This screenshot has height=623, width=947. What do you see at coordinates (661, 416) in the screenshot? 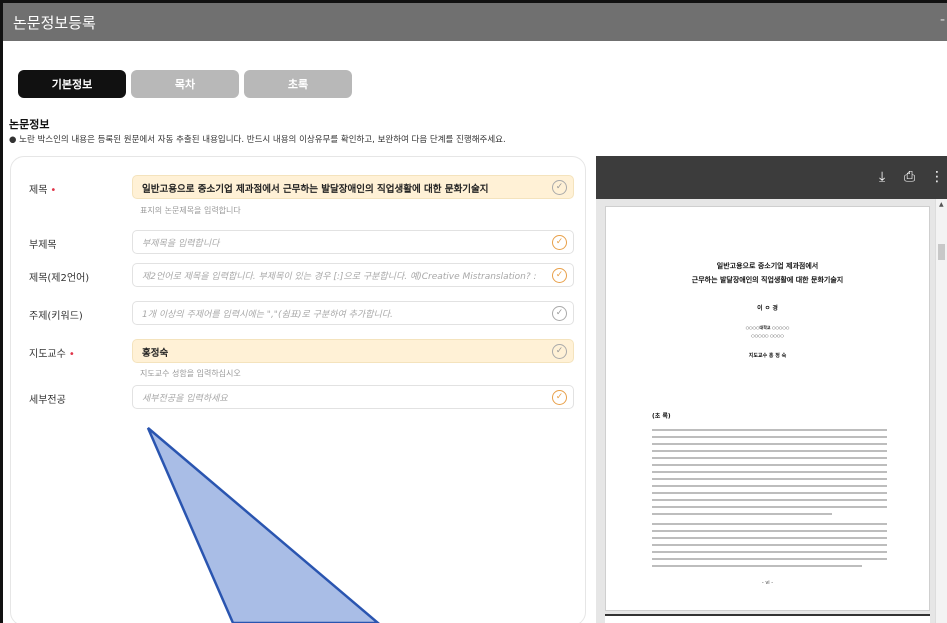
I see `doc-abstract-label: (초 록)` at bounding box center [661, 416].